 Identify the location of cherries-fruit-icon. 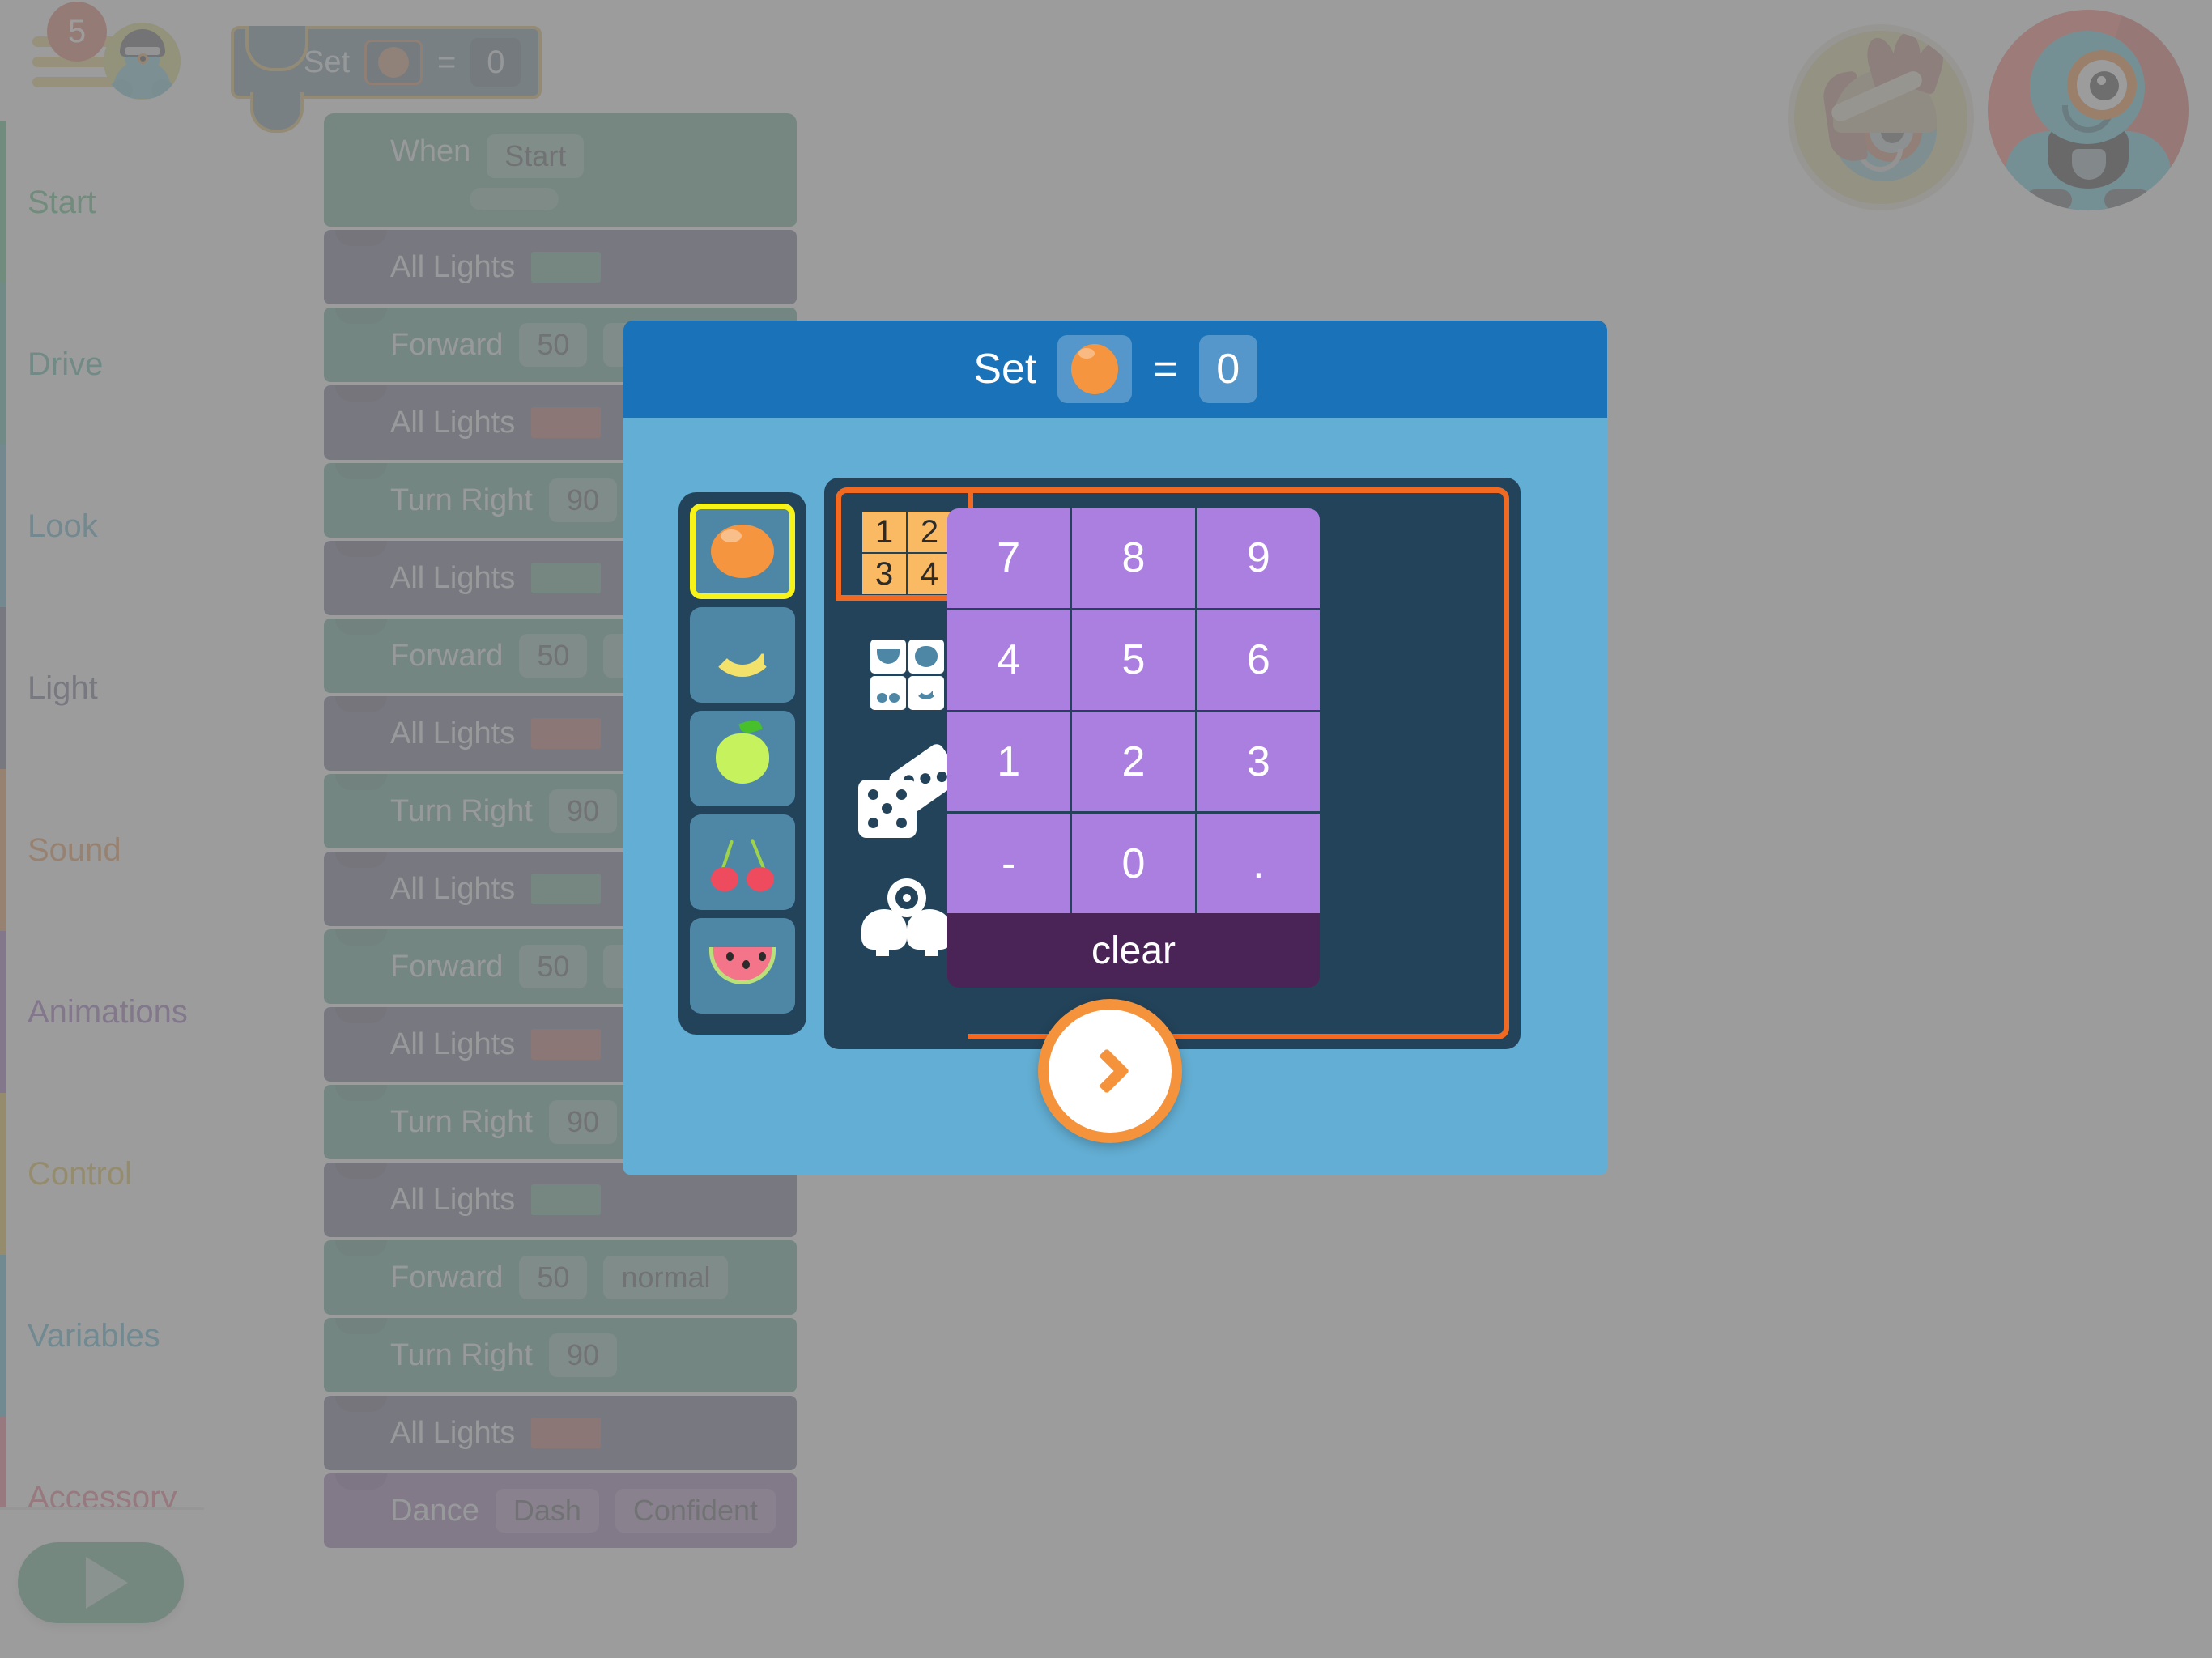
(743, 862).